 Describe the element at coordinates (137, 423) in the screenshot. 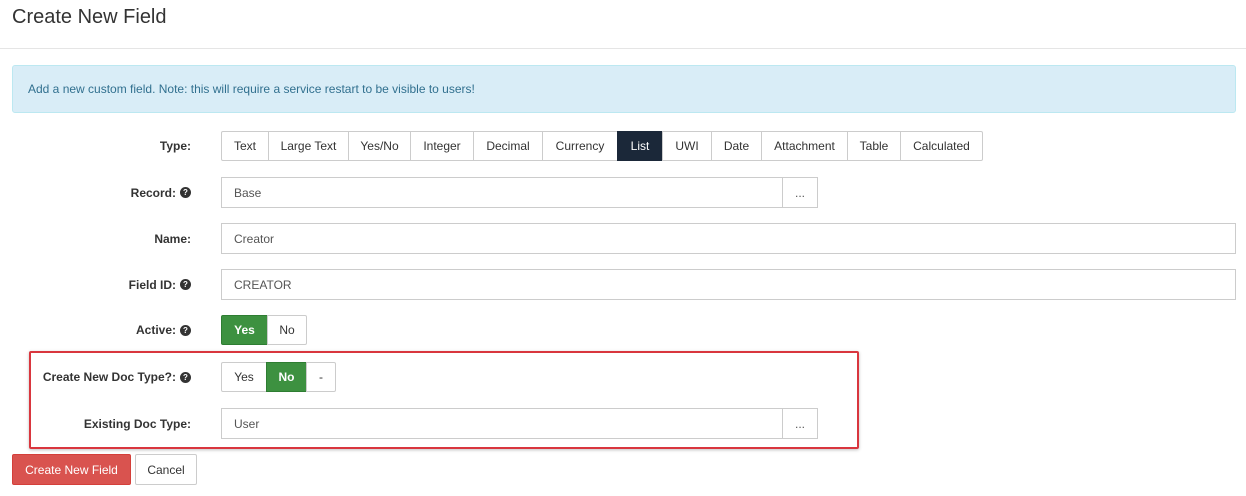

I see `existing-doc-type-label-text: Existing Doc Type:` at that location.